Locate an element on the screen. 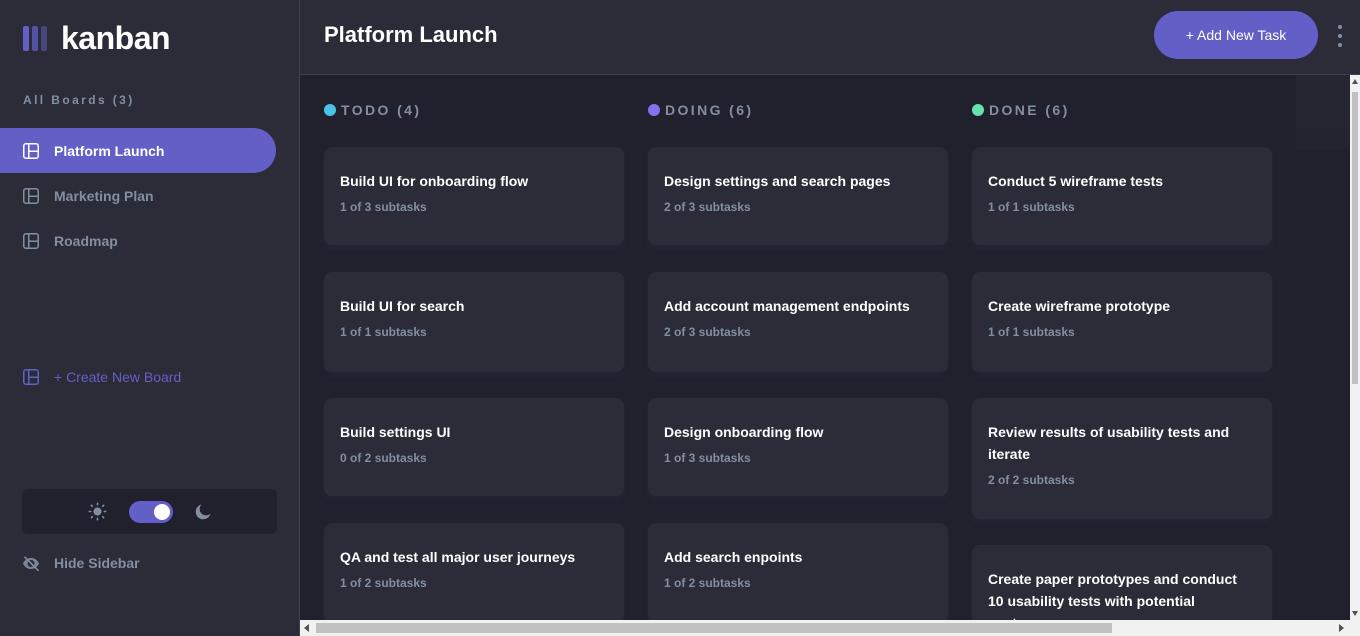 The height and width of the screenshot is (636, 1360). task-title: QA and test all major user journeys is located at coordinates (458, 557).